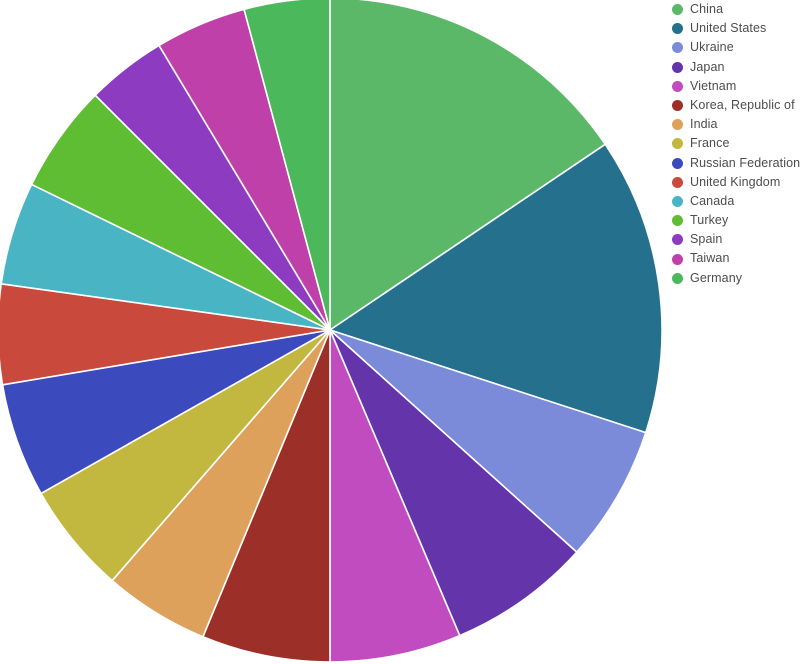 The image size is (800, 664). What do you see at coordinates (704, 124) in the screenshot?
I see `legend-item-label: India` at bounding box center [704, 124].